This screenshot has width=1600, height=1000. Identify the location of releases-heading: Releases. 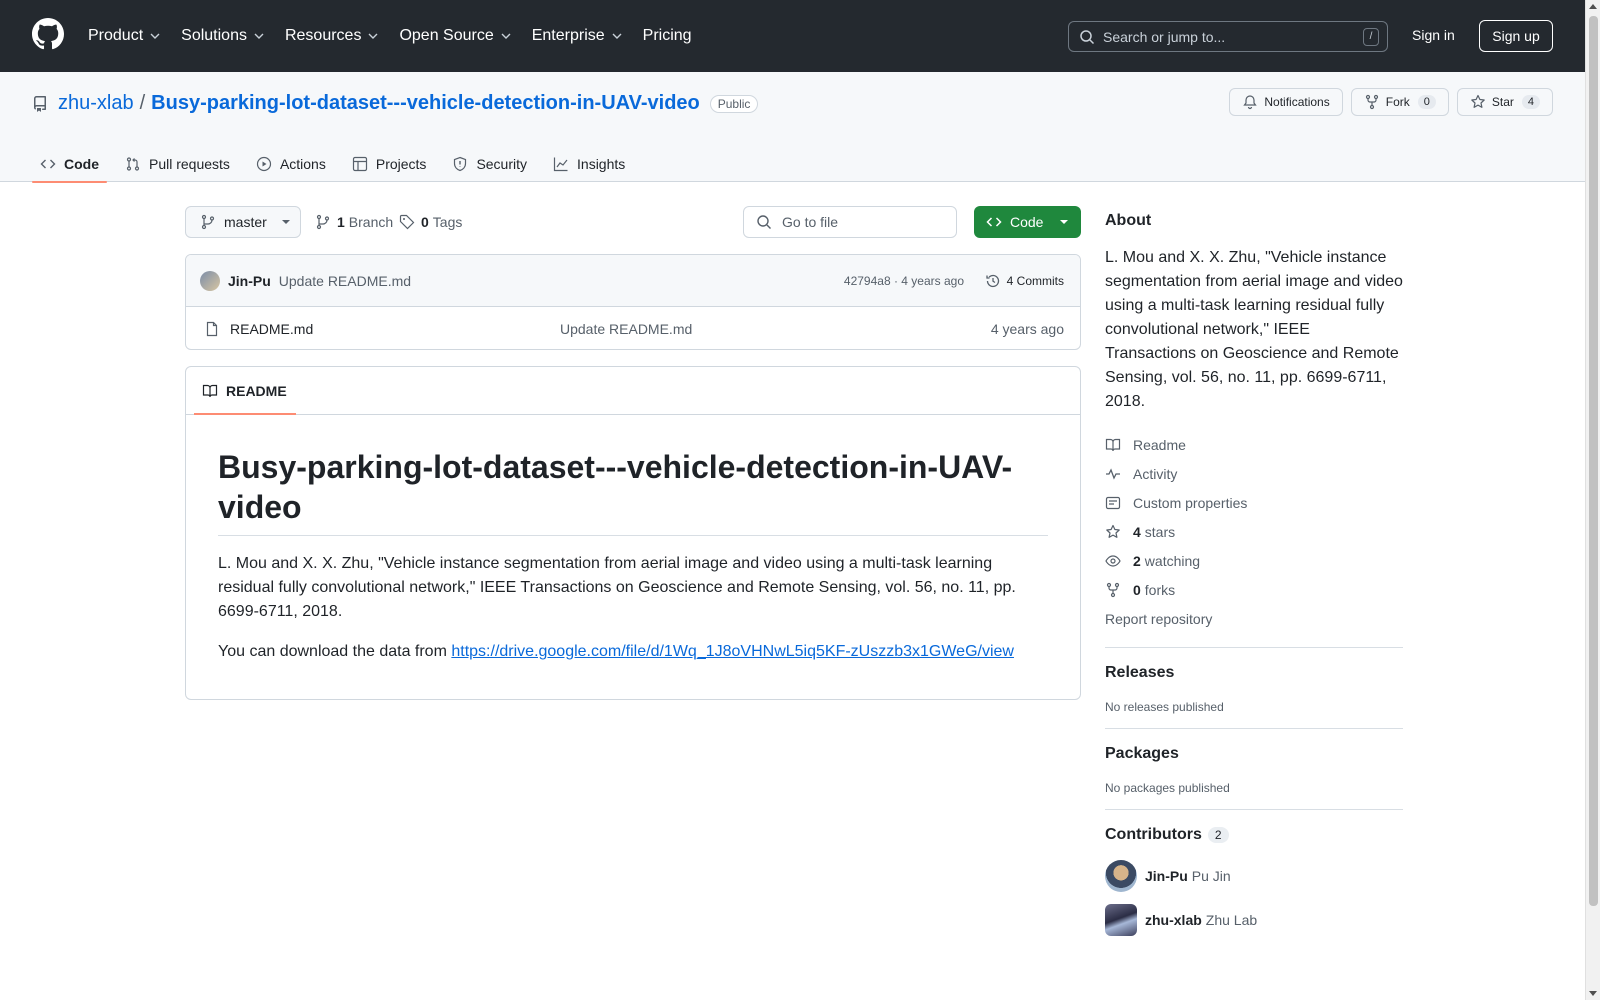
(1254, 673).